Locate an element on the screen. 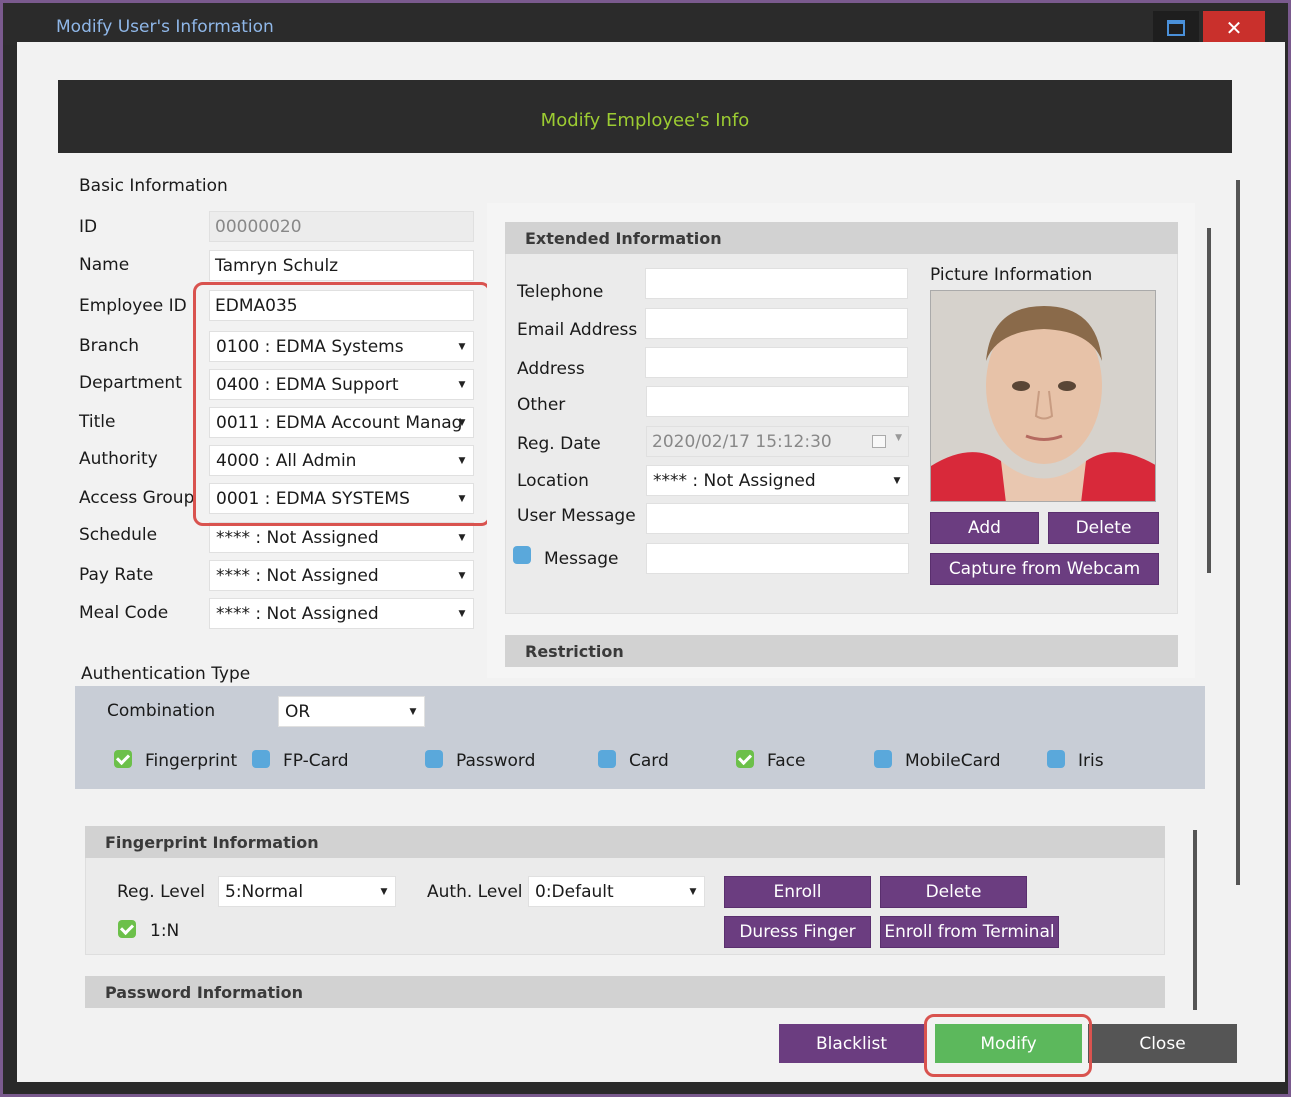 Image resolution: width=1291 pixels, height=1097 pixels. password-info-heading: Password Information is located at coordinates (625, 992).